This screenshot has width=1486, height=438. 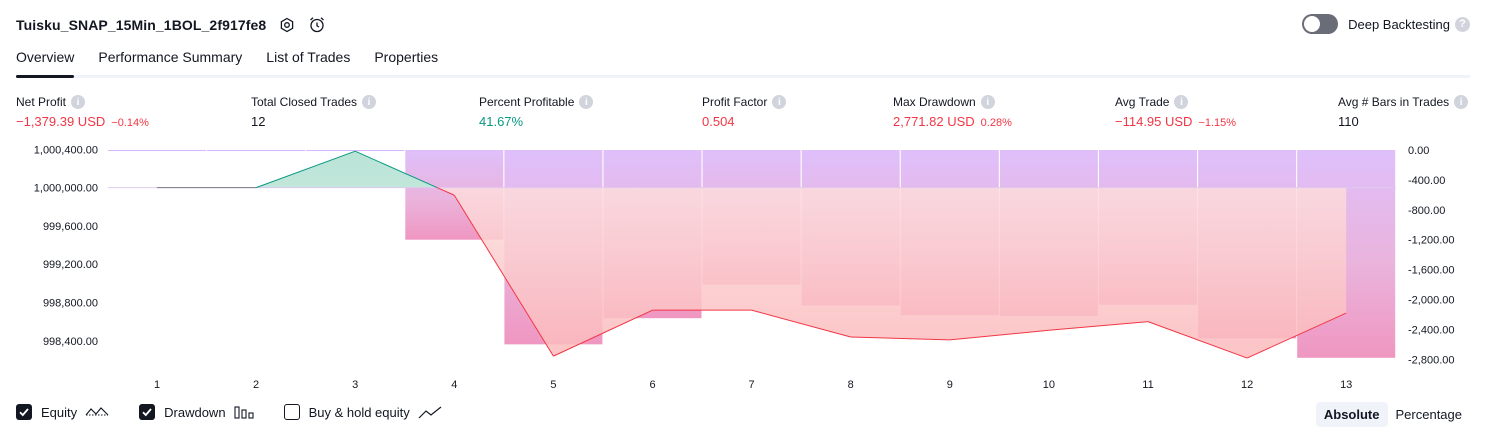 I want to click on scale-mode-switch: Absolute Percentage, so click(x=1393, y=414).